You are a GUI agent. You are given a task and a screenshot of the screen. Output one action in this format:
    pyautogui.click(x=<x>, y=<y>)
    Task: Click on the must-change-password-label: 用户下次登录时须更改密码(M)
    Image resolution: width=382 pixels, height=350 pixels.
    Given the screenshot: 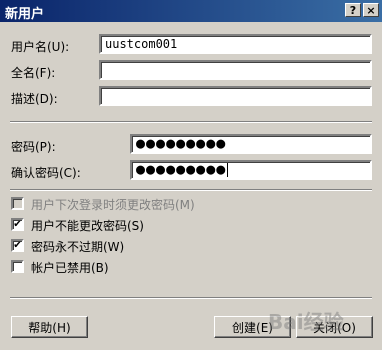 What is the action you would take?
    pyautogui.click(x=113, y=205)
    